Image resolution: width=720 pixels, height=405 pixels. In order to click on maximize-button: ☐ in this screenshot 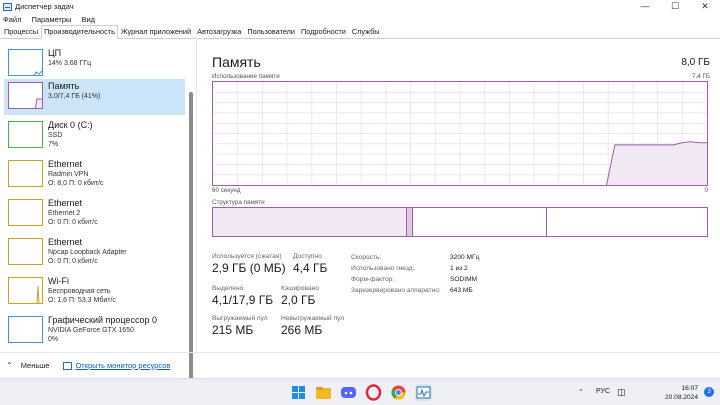, I will do `click(675, 6)`.